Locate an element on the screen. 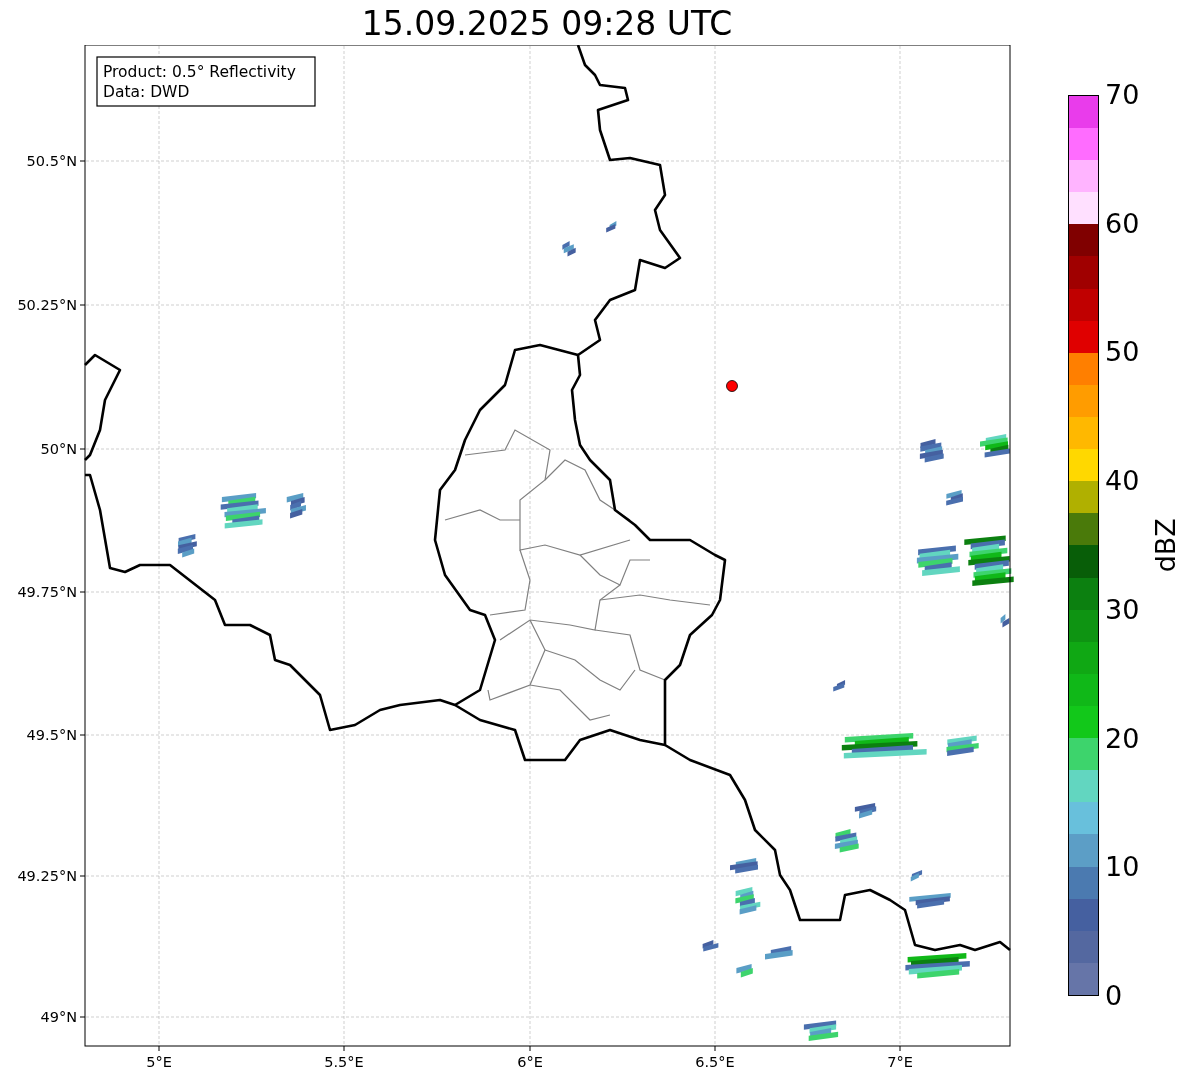 The height and width of the screenshot is (1081, 1202). colorbar-tick-label: 50 is located at coordinates (1123, 352).